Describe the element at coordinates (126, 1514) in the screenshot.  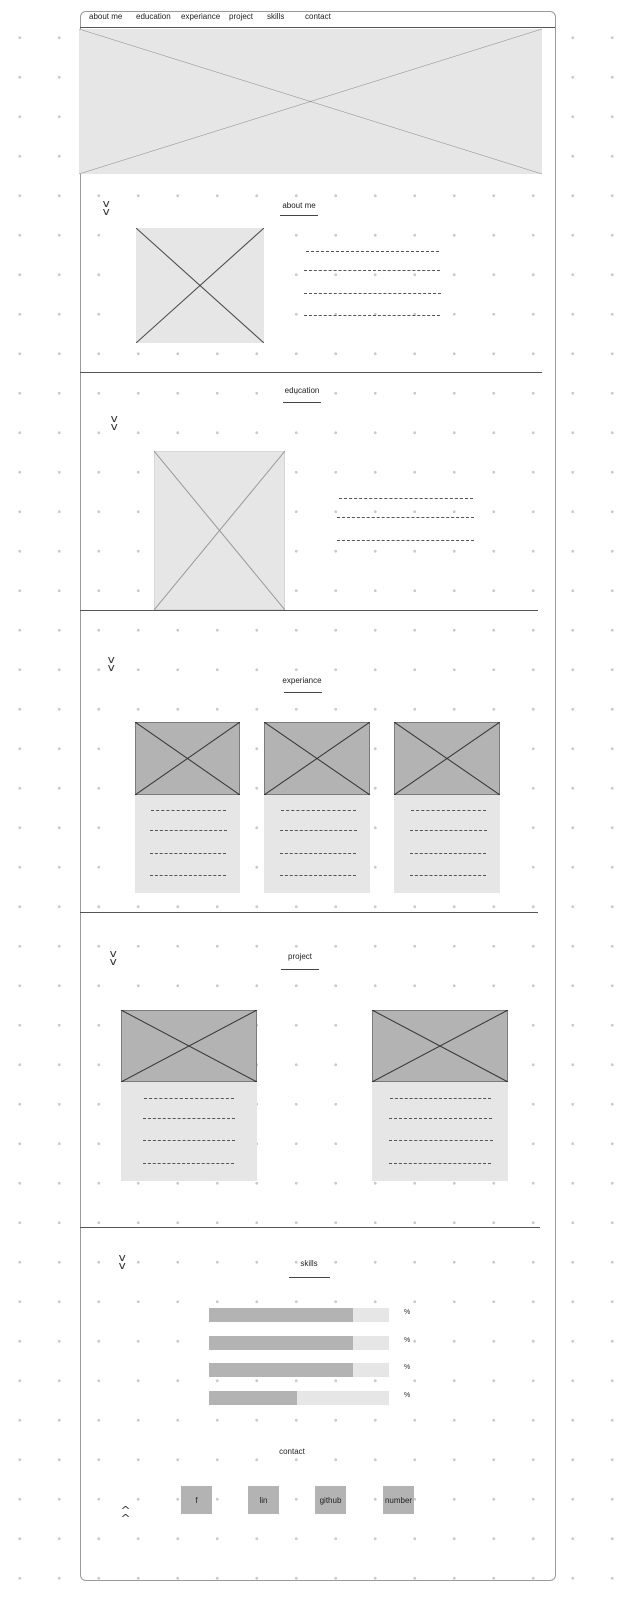
I see `double-chevron-up-icon: ^ ^` at that location.